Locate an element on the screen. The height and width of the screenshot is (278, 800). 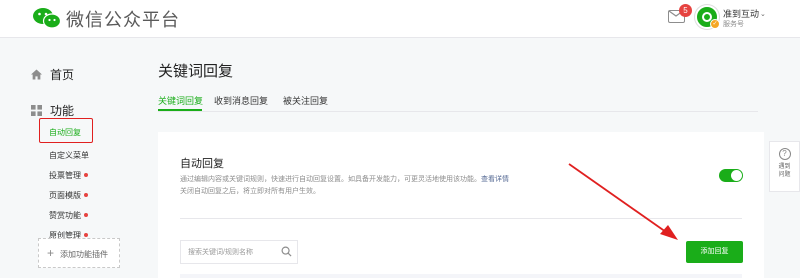
rule-list-header is located at coordinates (461, 276).